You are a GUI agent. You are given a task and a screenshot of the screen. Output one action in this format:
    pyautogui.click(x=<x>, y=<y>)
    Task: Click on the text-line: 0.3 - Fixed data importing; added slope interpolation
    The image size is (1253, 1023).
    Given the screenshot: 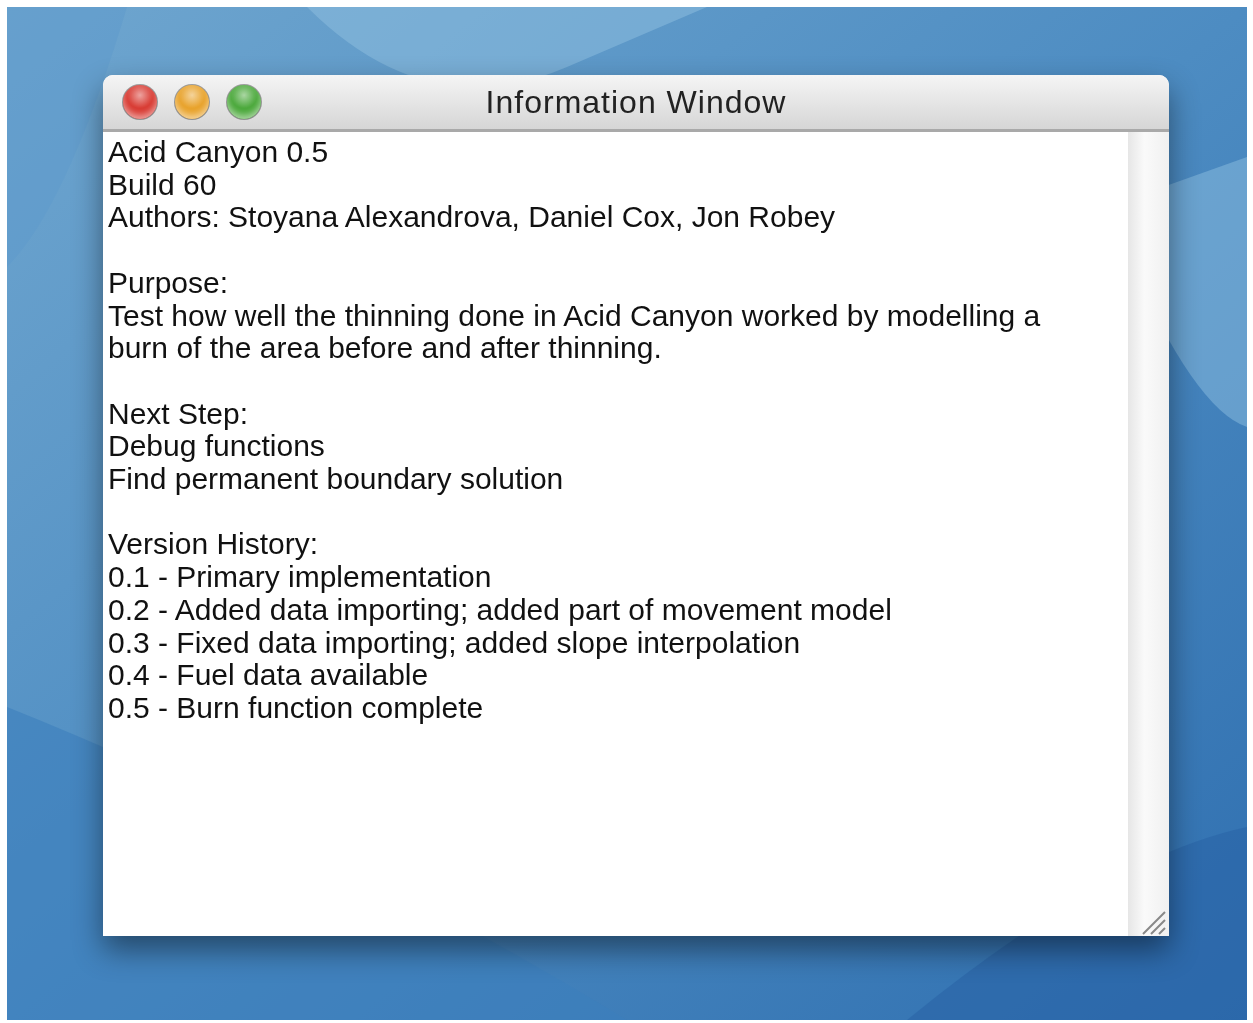 What is the action you would take?
    pyautogui.click(x=454, y=643)
    